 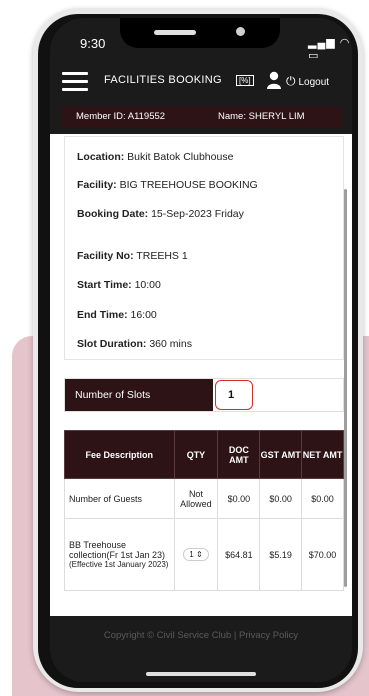 What do you see at coordinates (175, 32) in the screenshot?
I see `speaker-bar` at bounding box center [175, 32].